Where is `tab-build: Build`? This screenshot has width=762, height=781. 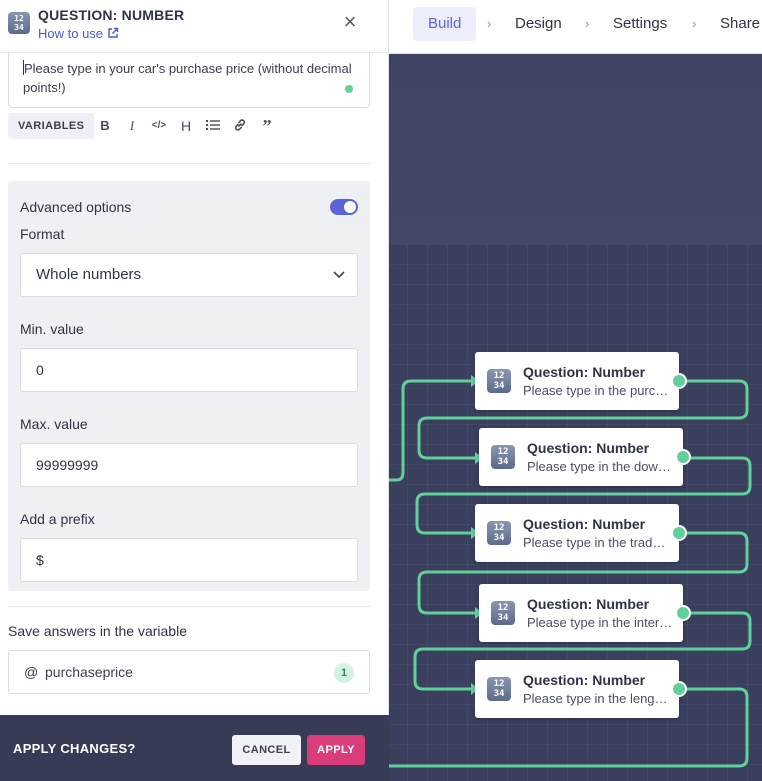
tab-build: Build is located at coordinates (445, 24).